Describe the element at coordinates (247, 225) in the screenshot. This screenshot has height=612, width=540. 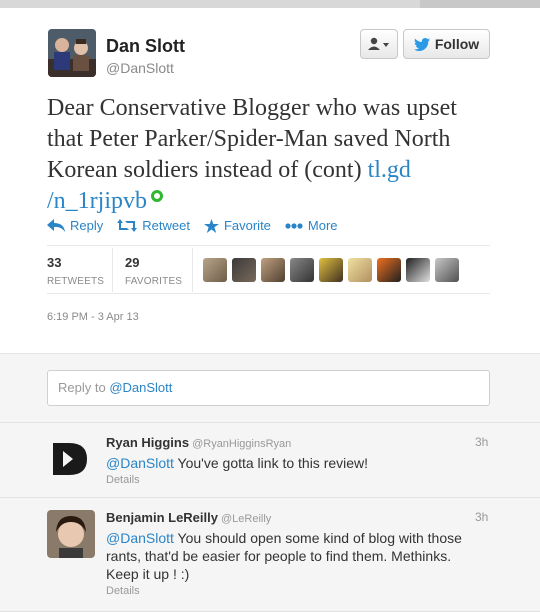
I see `favorite-label: Favorite` at that location.